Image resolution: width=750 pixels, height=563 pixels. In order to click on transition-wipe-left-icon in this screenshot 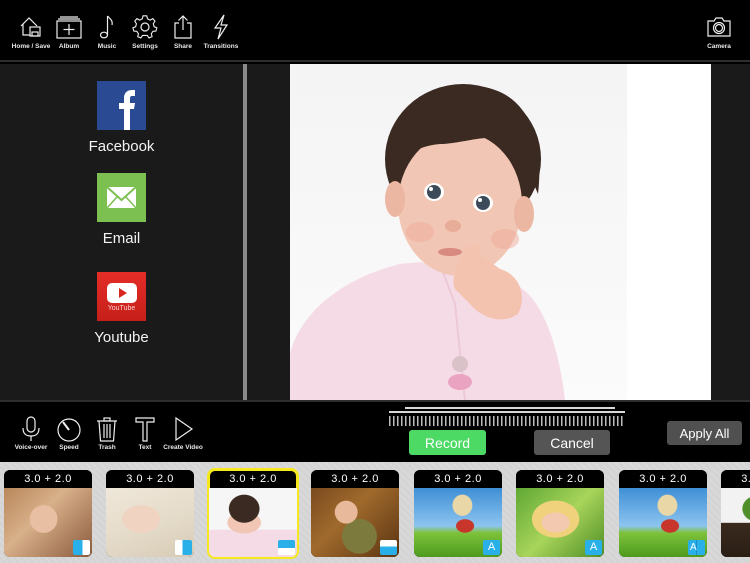, I will do `click(81, 547)`.